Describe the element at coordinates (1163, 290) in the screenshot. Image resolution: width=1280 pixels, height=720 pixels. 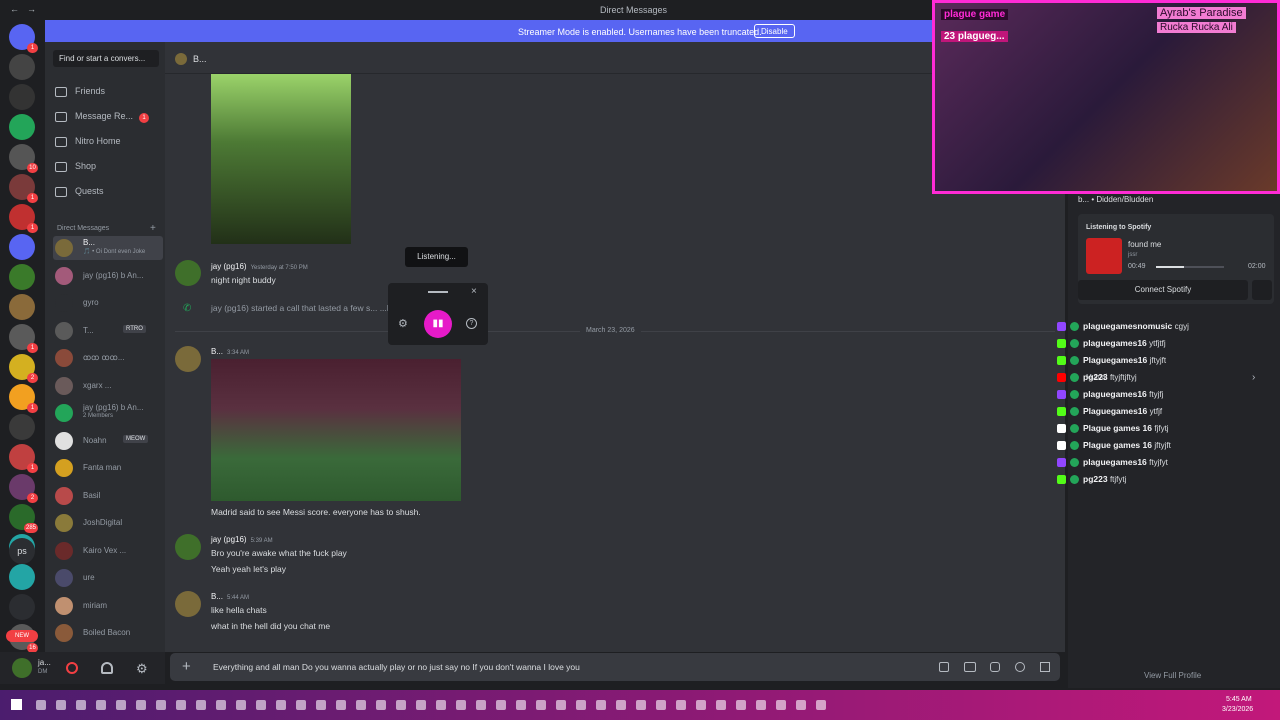
I see `connect-spotify-button: Connect Spotify` at that location.